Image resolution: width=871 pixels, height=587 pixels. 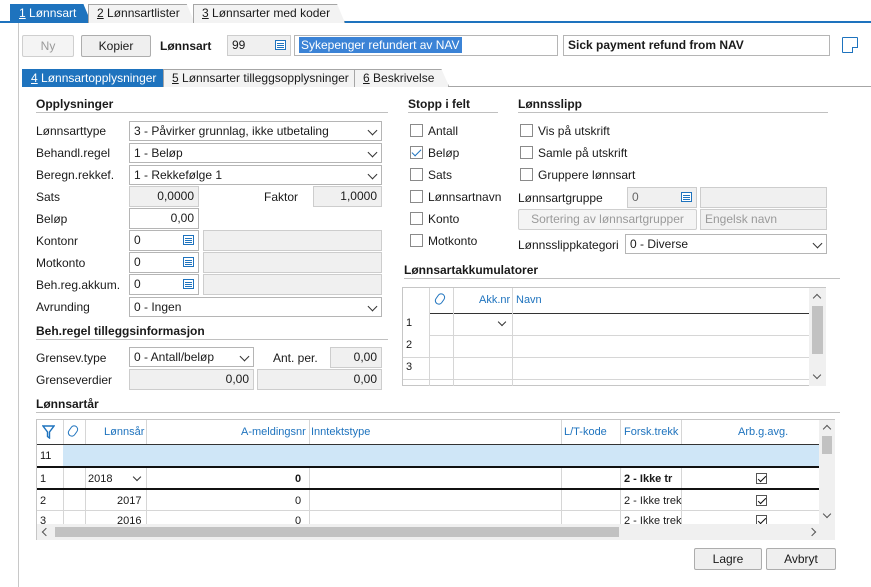 What do you see at coordinates (416, 196) in the screenshot?
I see `stopp-lonnsartnavn-checkbox` at bounding box center [416, 196].